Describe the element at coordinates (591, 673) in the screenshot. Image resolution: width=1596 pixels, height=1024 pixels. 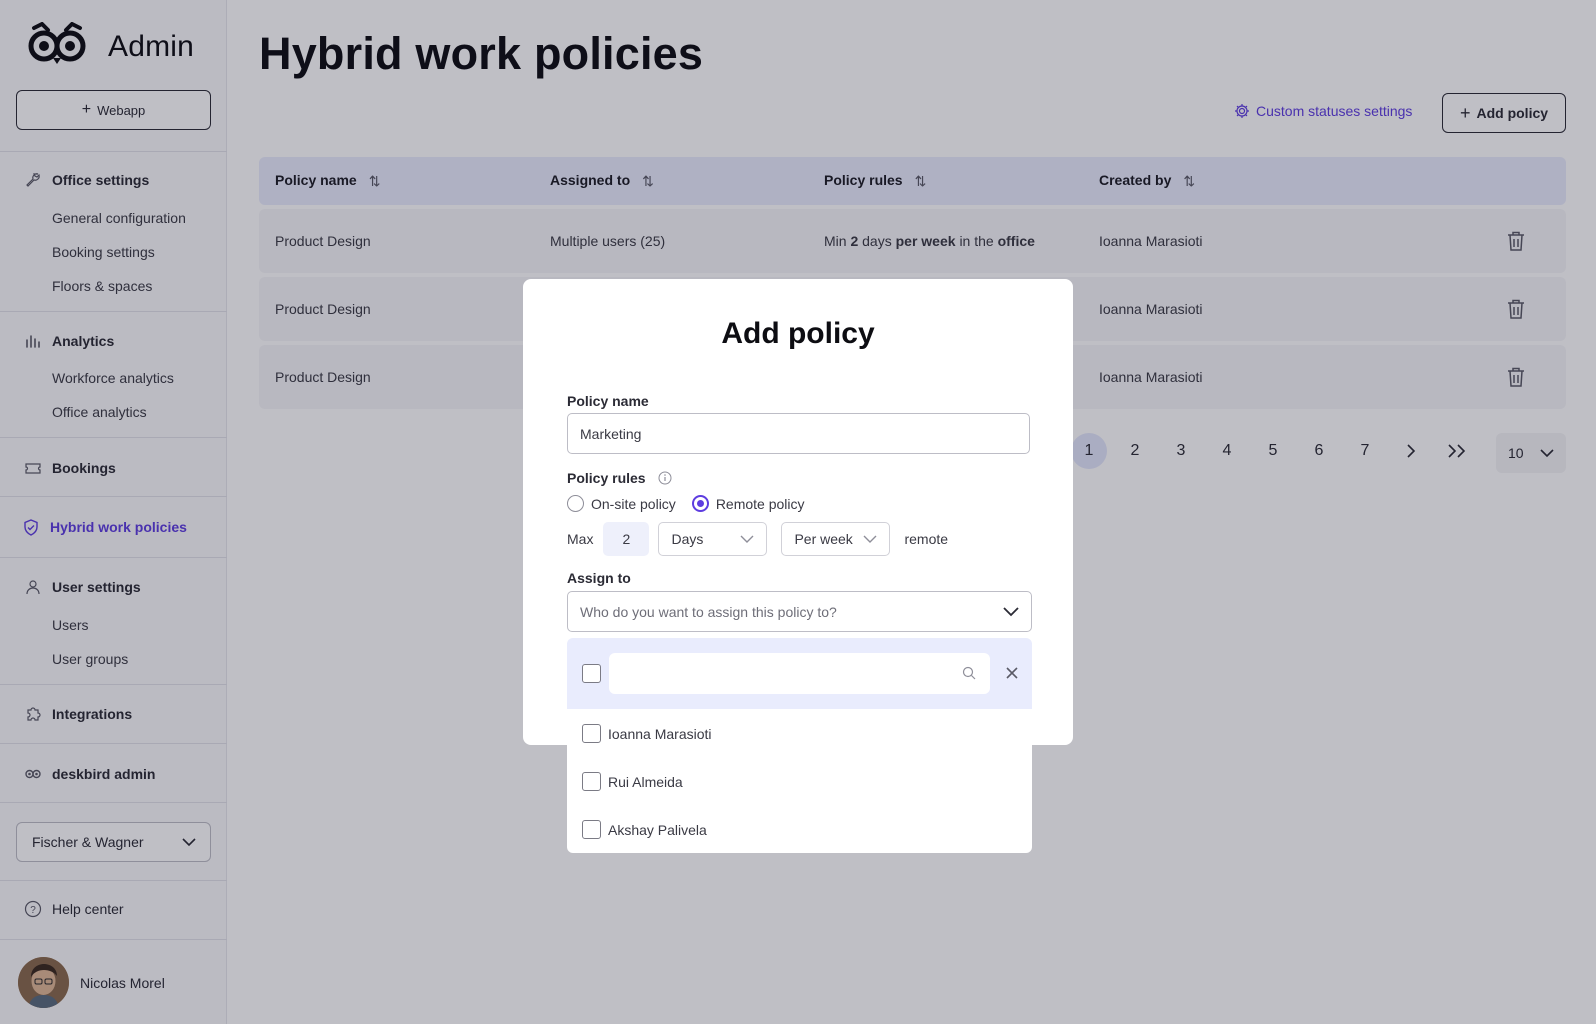
I see `select-all-checkbox` at that location.